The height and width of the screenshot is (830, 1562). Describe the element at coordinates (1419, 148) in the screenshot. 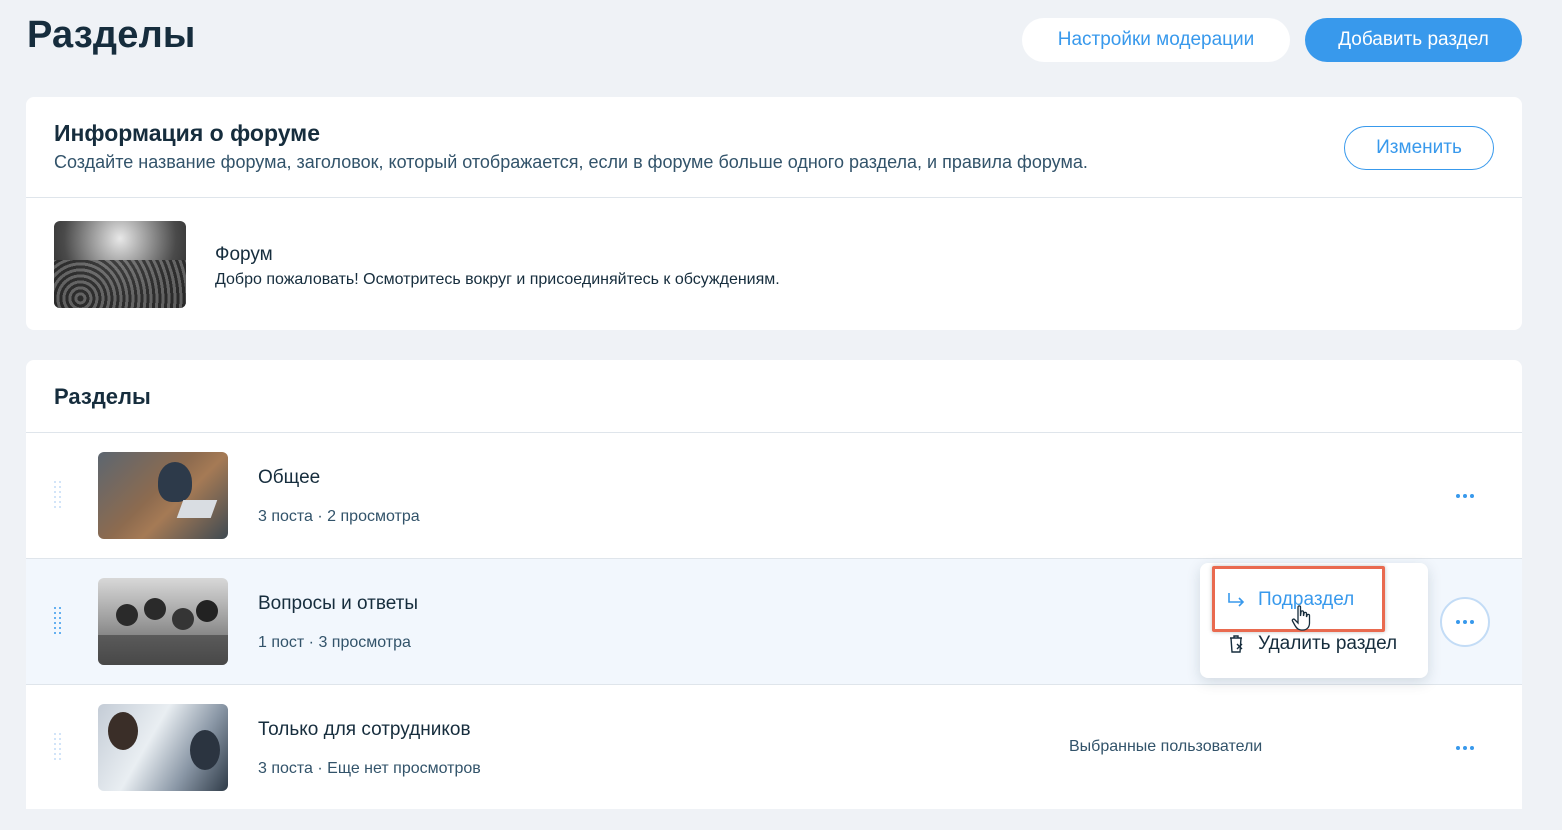

I see `edit-forum-button: Изменить` at that location.